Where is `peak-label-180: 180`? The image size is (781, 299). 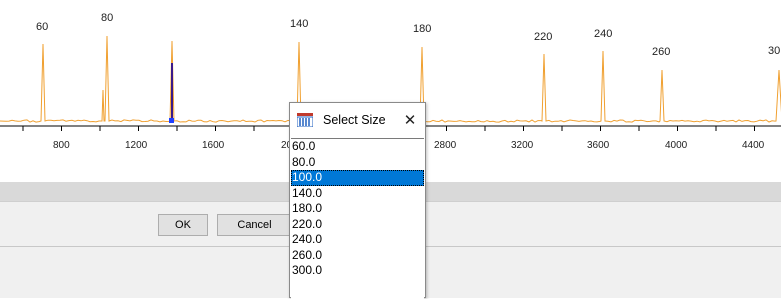 peak-label-180: 180 is located at coordinates (422, 29).